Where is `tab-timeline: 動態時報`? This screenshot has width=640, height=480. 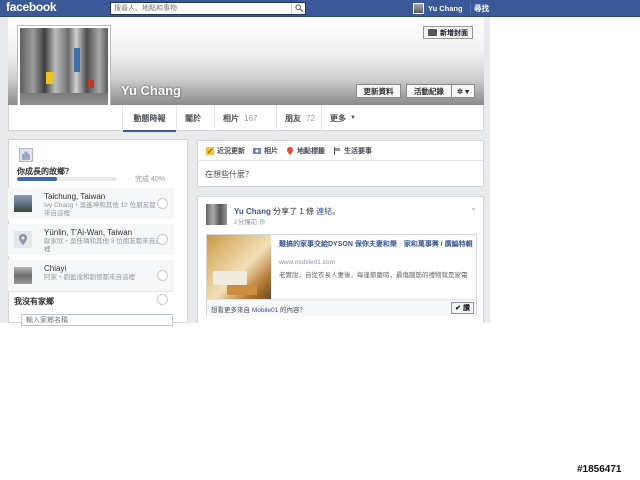
tab-timeline: 動態時報 is located at coordinates (149, 118).